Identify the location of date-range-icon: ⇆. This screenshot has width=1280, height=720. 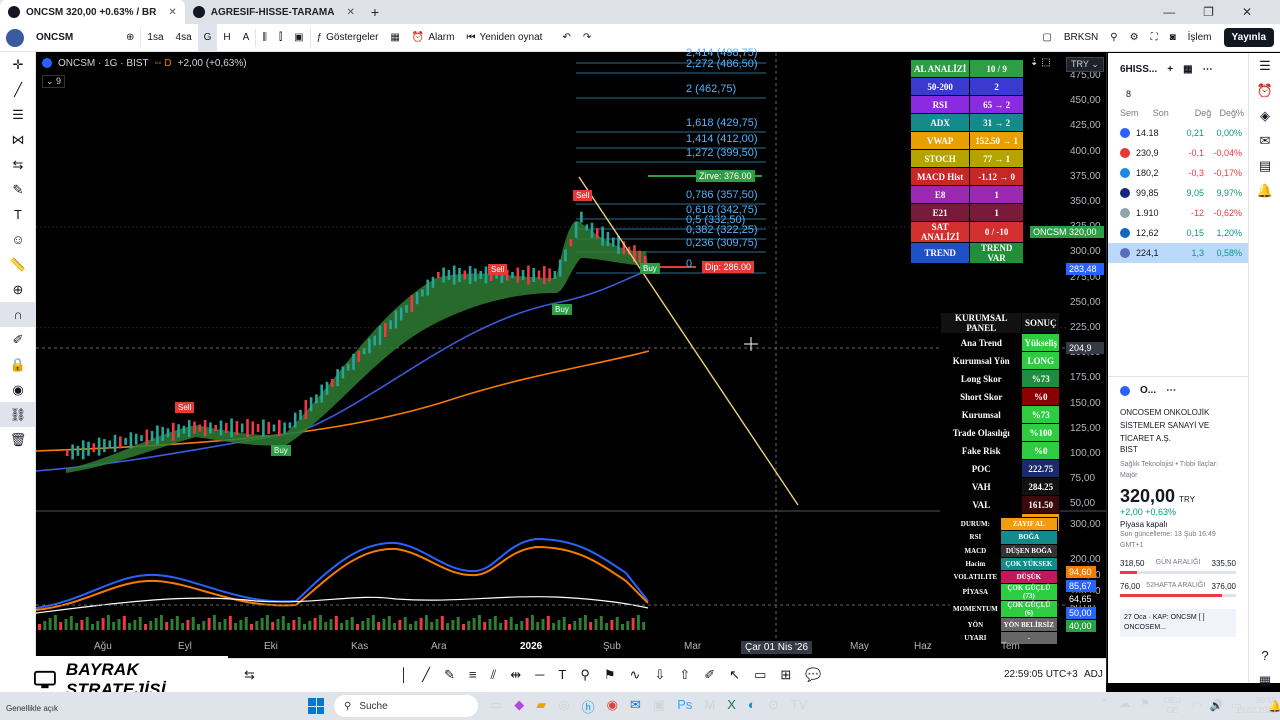
(249, 675).